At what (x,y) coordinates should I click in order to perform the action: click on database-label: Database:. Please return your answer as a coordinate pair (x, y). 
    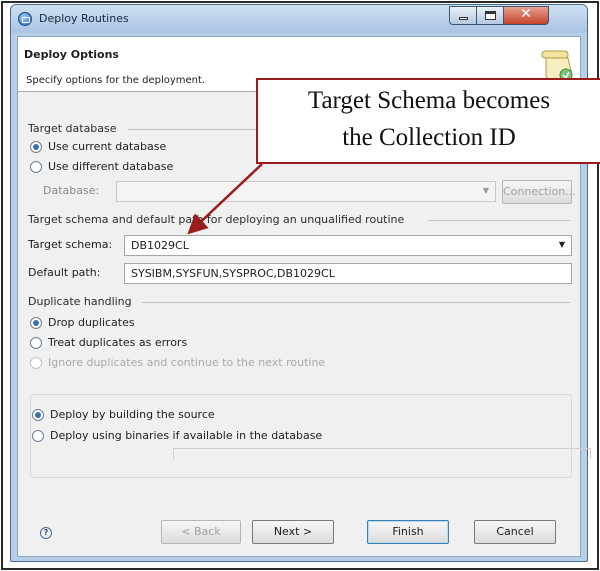
    Looking at the image, I should click on (71, 190).